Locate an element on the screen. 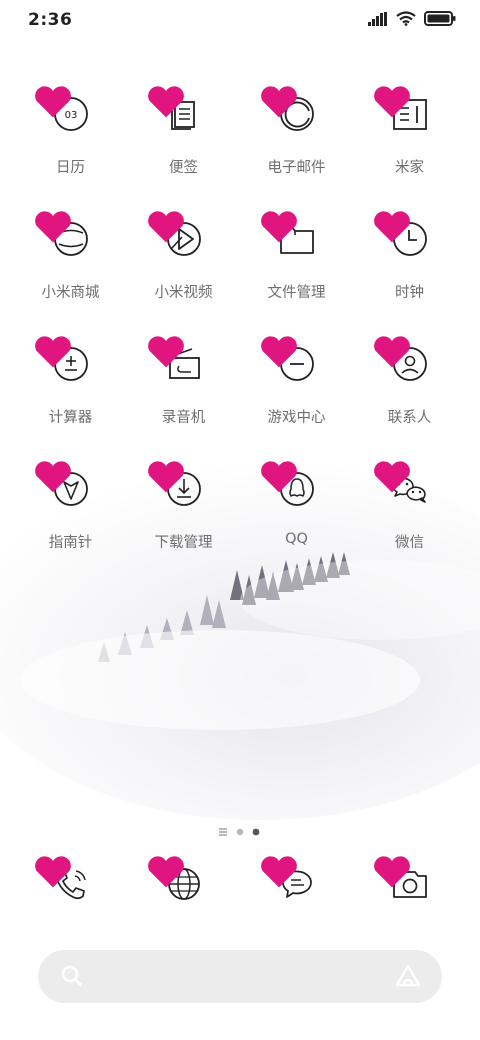 This screenshot has height=1040, width=480. app-label: 游戏中心 is located at coordinates (296, 418).